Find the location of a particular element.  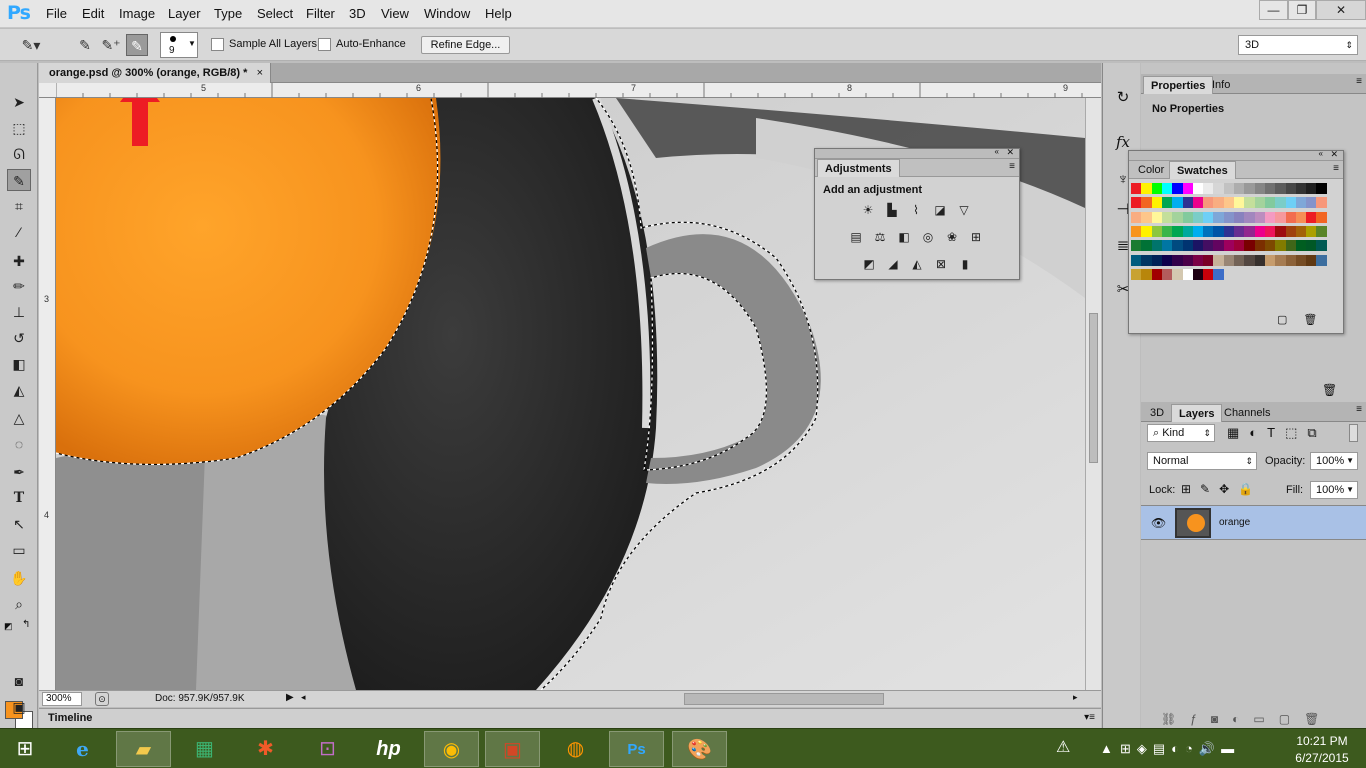

sample-all-layers-checkbox is located at coordinates (217, 44).